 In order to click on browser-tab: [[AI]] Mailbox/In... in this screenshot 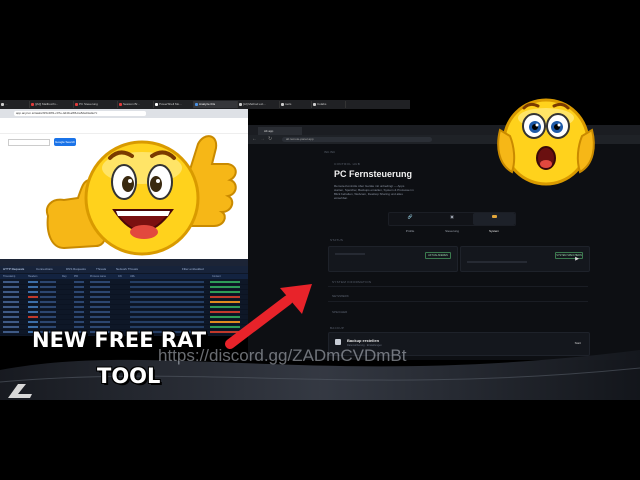, I will do `click(52, 104)`.